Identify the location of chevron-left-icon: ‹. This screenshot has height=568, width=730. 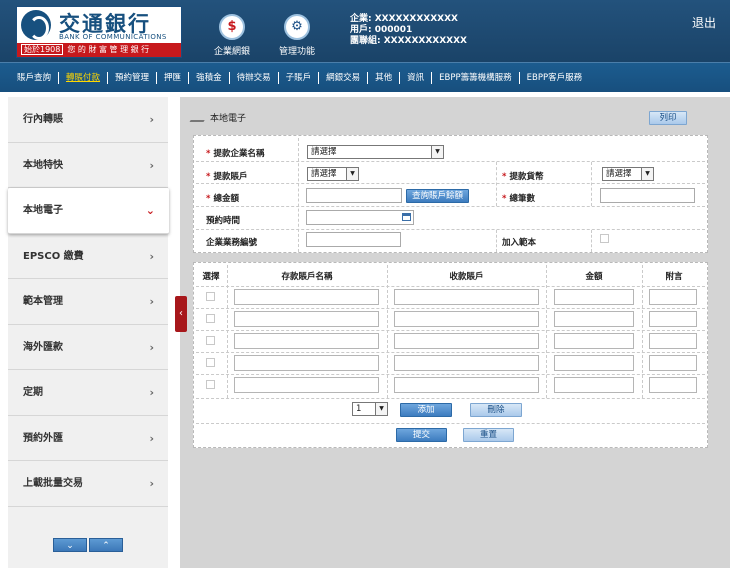
(181, 313).